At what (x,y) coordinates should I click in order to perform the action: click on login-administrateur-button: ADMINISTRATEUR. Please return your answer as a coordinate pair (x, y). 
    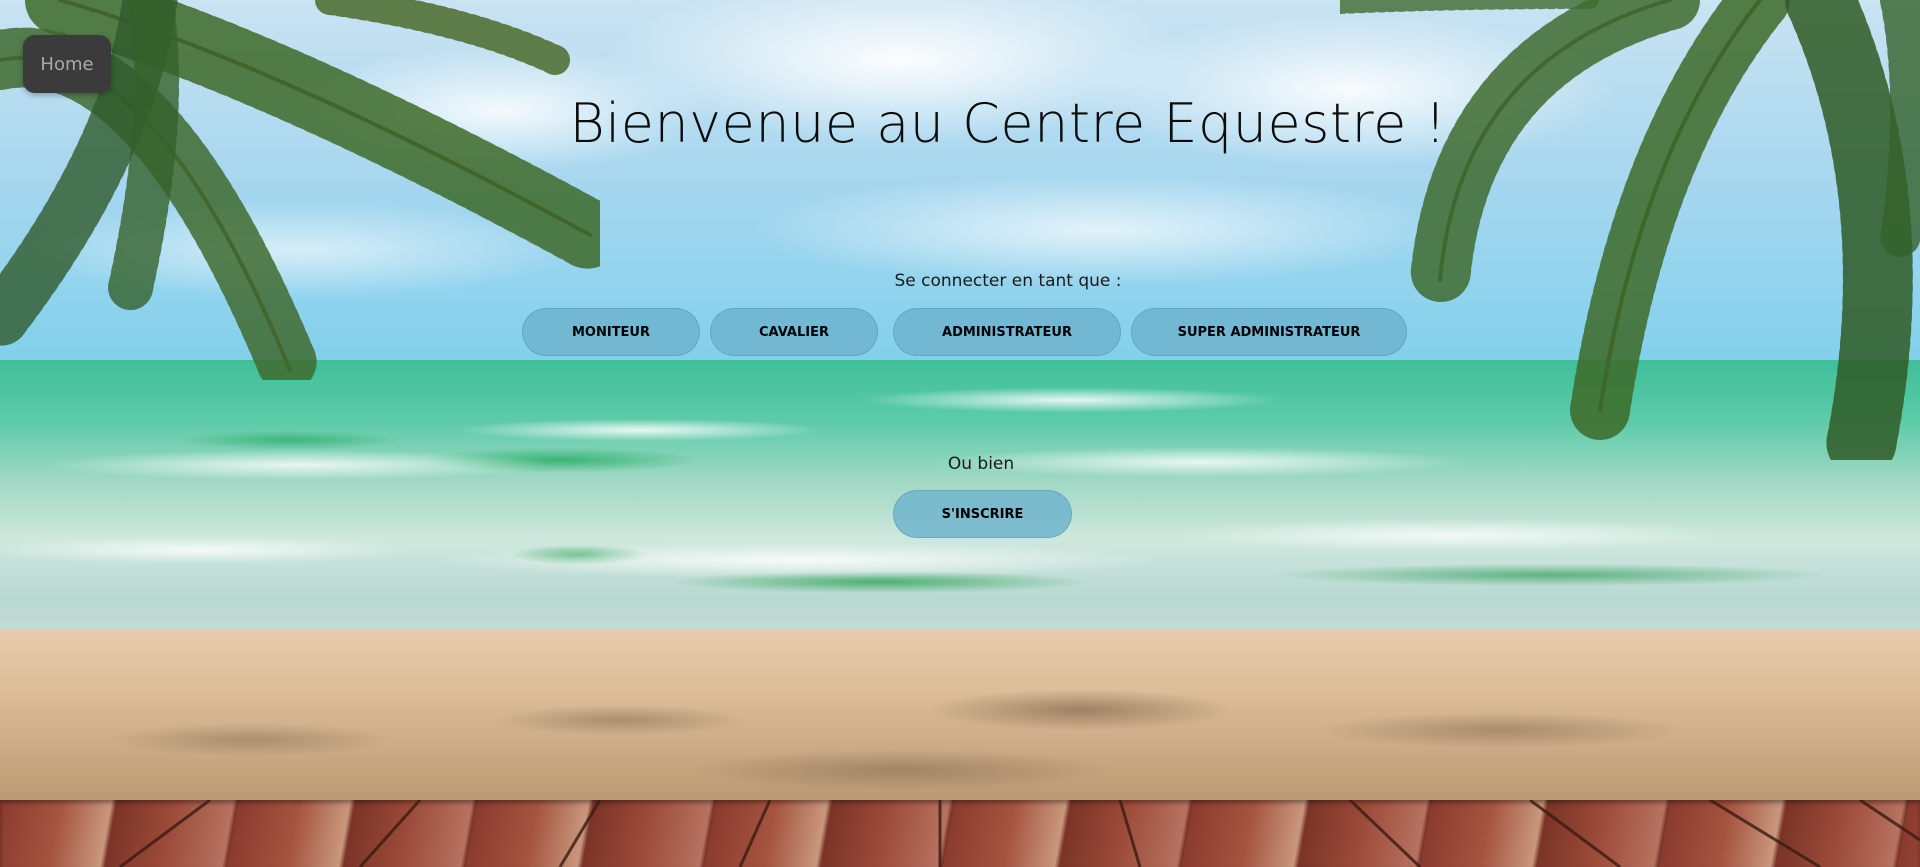
    Looking at the image, I should click on (1007, 332).